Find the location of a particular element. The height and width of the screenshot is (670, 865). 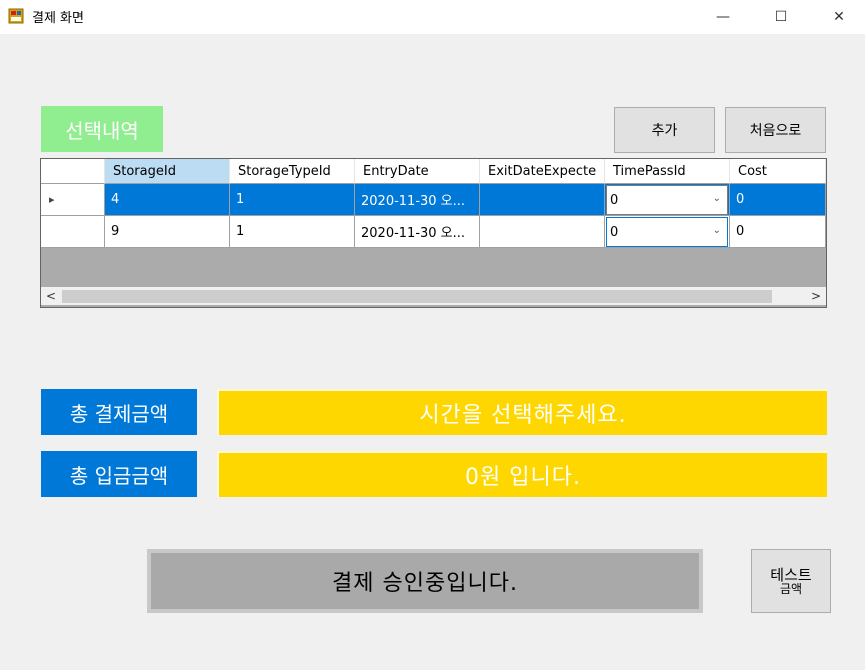

row-header: ▸ is located at coordinates (73, 200).